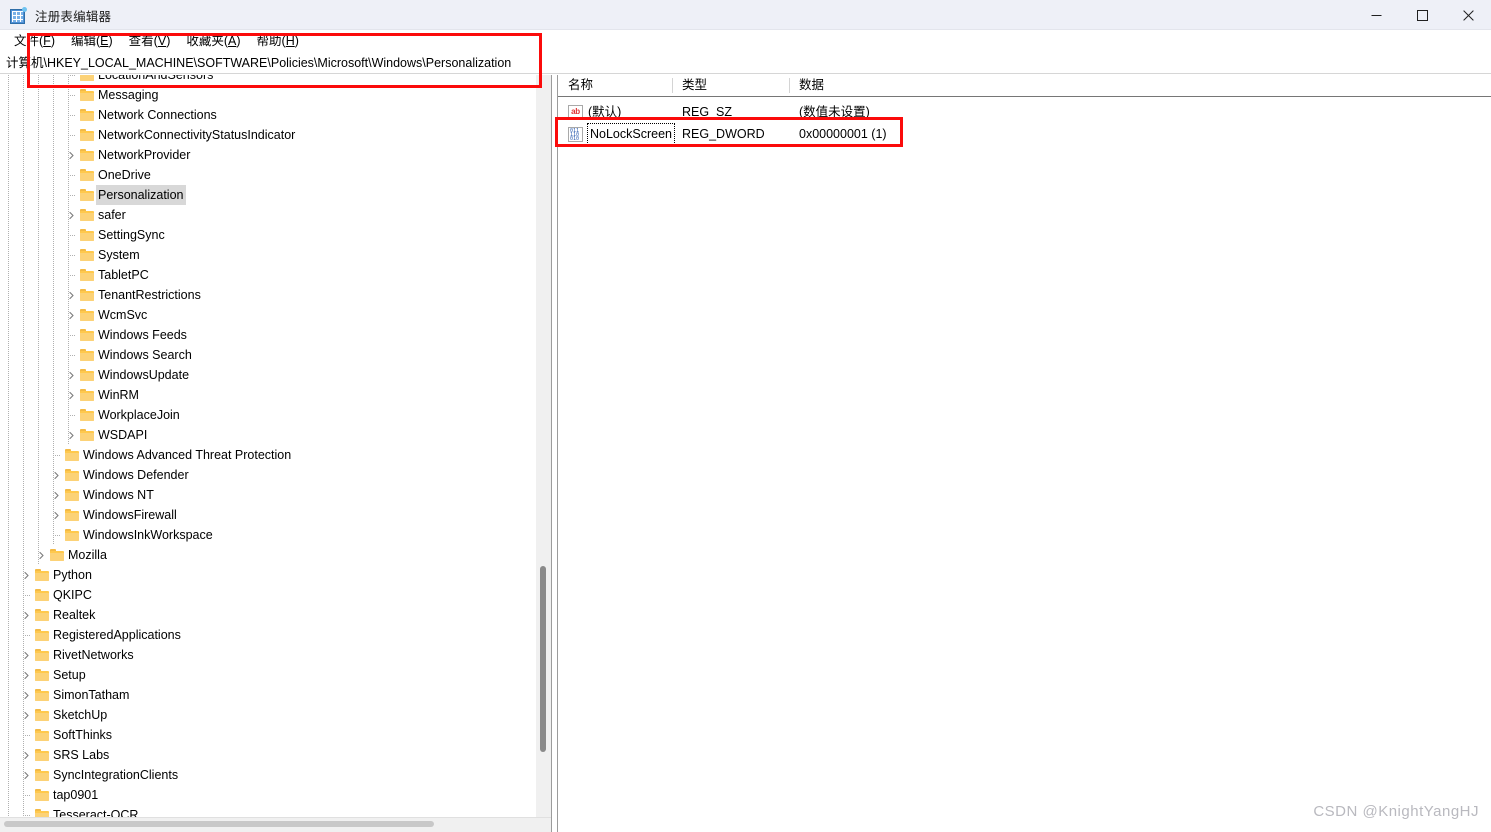  Describe the element at coordinates (268, 155) in the screenshot. I see `tree-item-4: NetworkProvider` at that location.